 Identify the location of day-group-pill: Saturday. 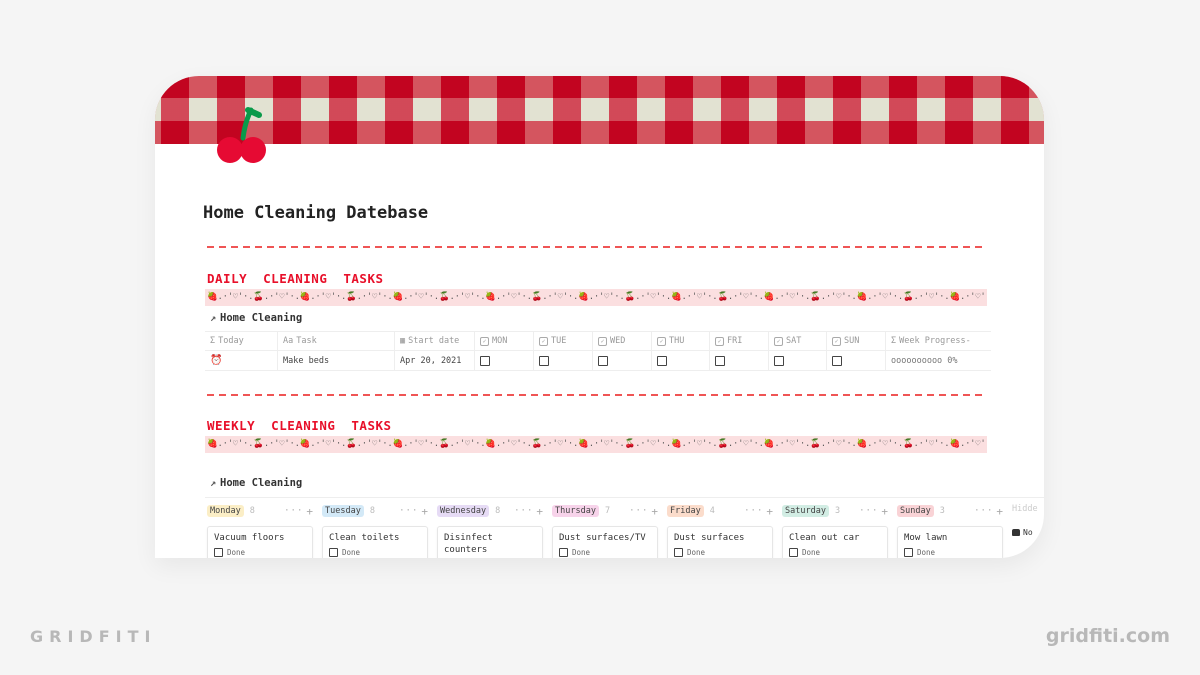
(805, 511).